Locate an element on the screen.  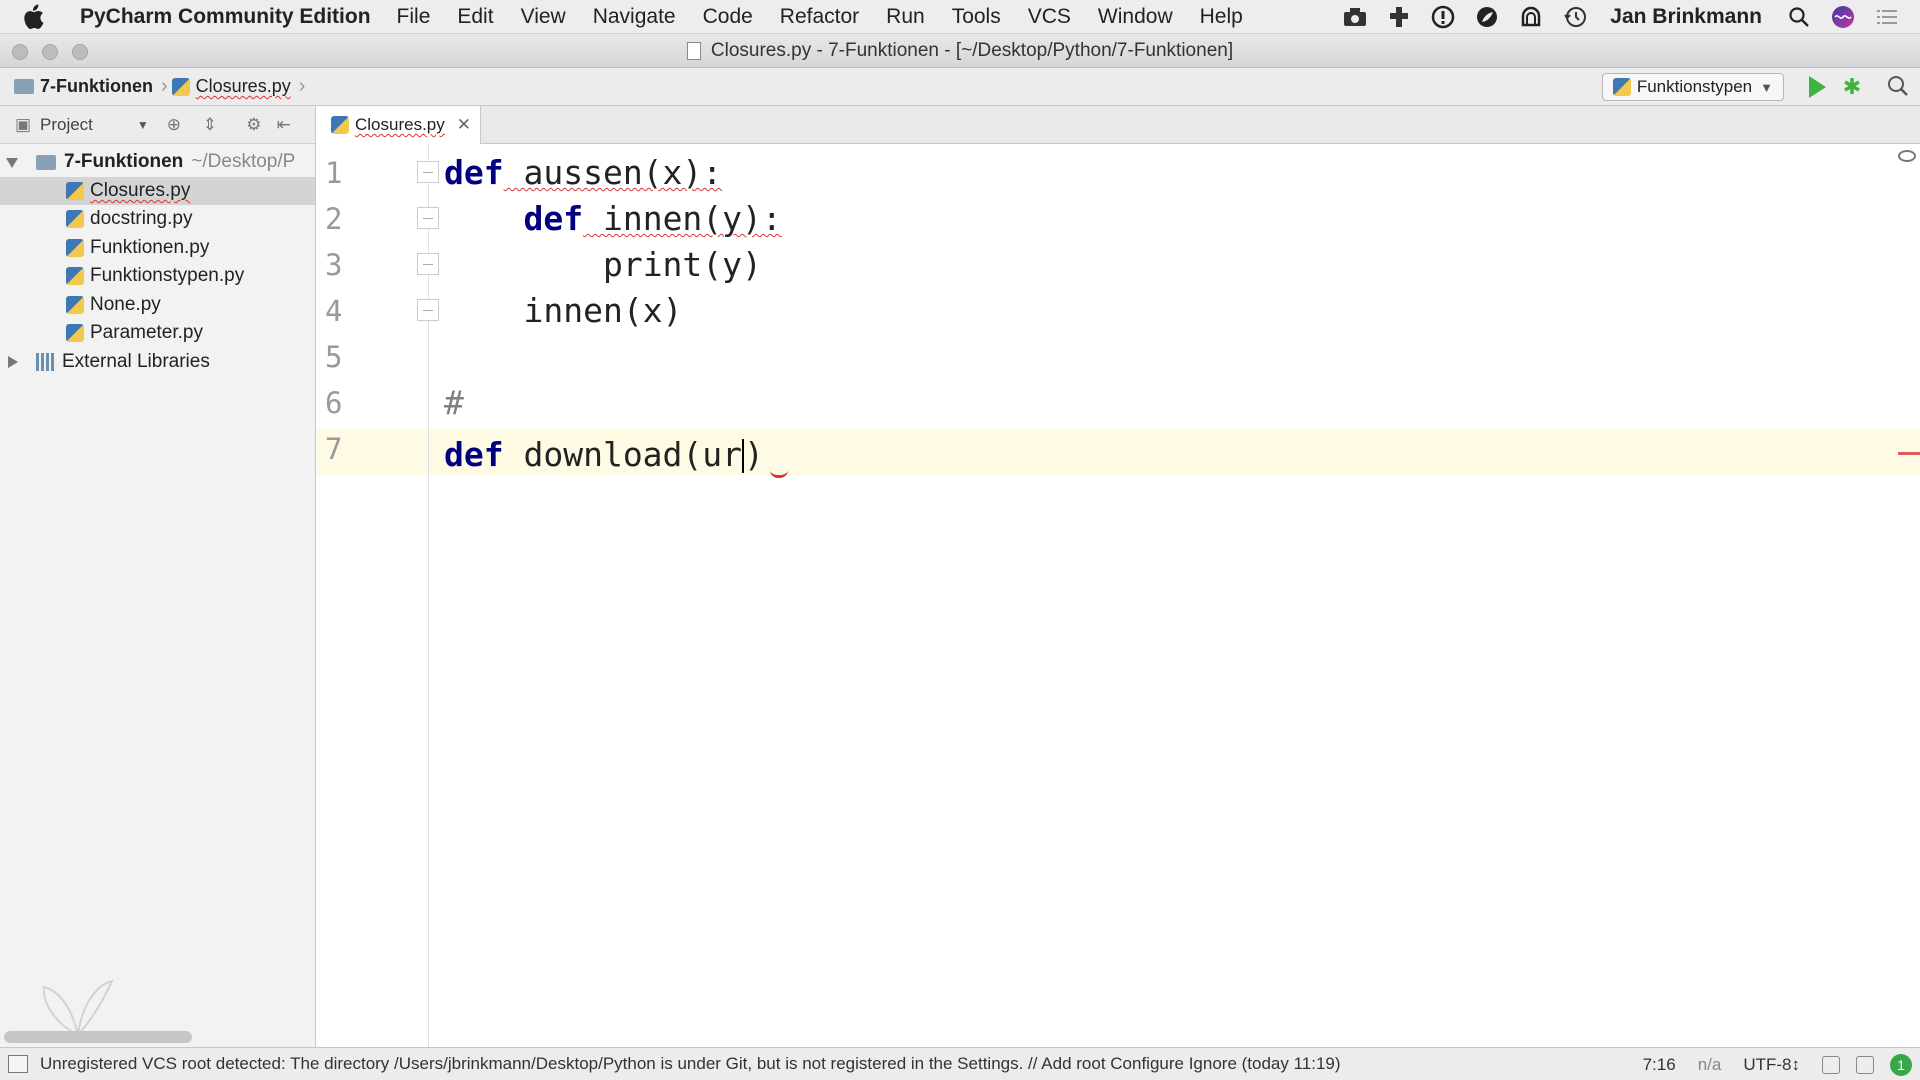
folder-icon is located at coordinates (24, 86).